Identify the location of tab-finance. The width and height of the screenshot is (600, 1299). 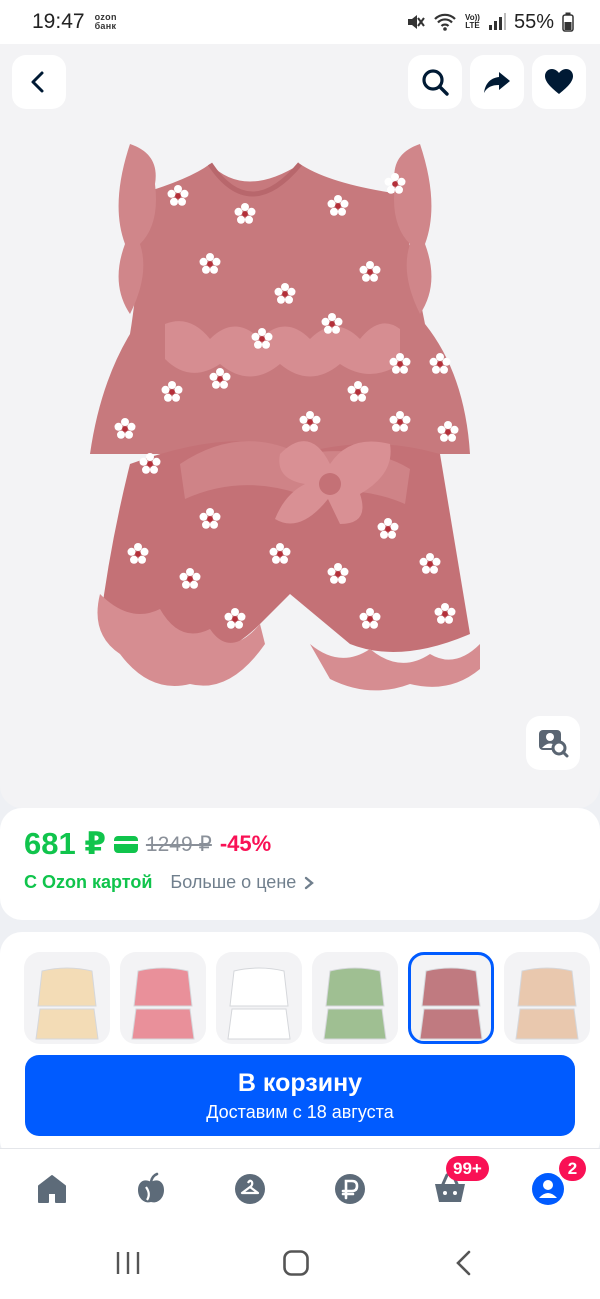
(350, 1189).